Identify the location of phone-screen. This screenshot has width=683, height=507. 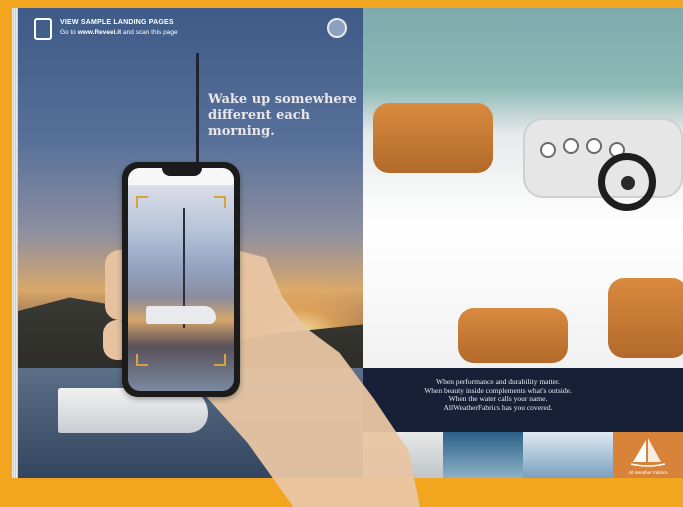
(181, 279).